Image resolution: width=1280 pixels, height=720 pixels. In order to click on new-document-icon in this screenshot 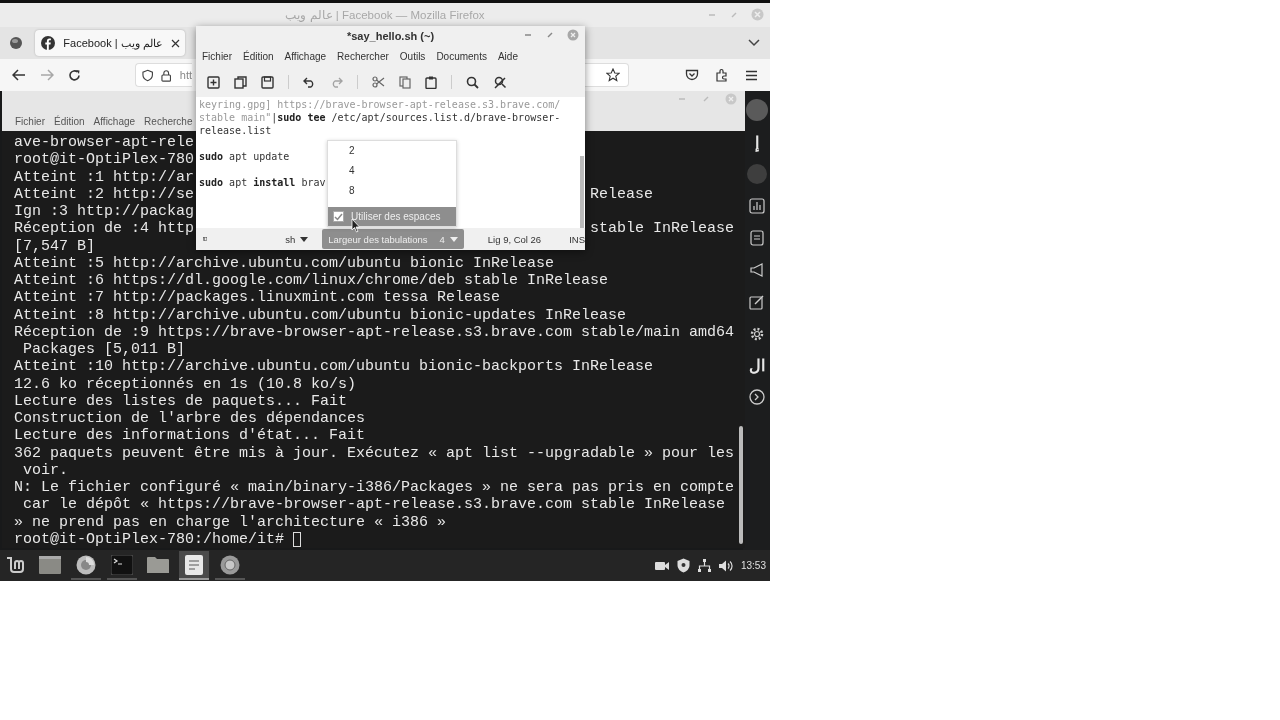, I will do `click(213, 82)`.